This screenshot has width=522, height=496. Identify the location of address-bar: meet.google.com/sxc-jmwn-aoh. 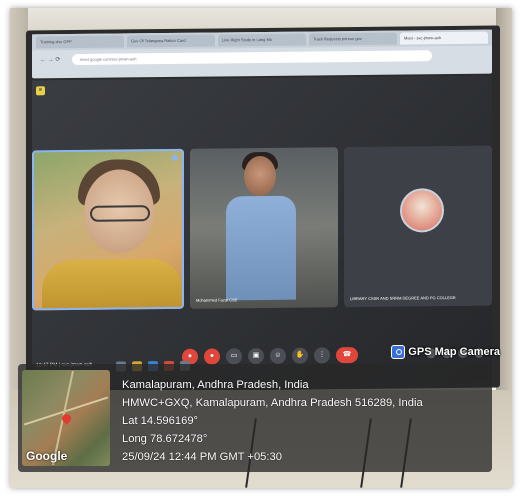
(252, 58).